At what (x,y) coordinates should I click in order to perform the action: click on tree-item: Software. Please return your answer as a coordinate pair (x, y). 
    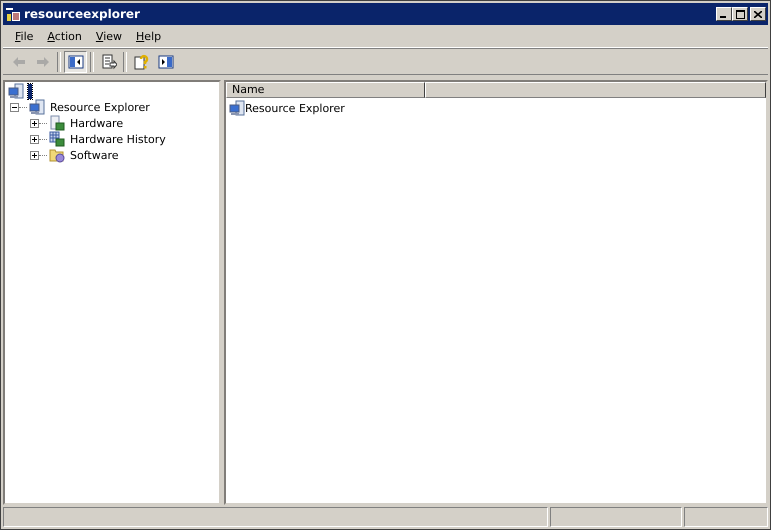
    Looking at the image, I should click on (94, 155).